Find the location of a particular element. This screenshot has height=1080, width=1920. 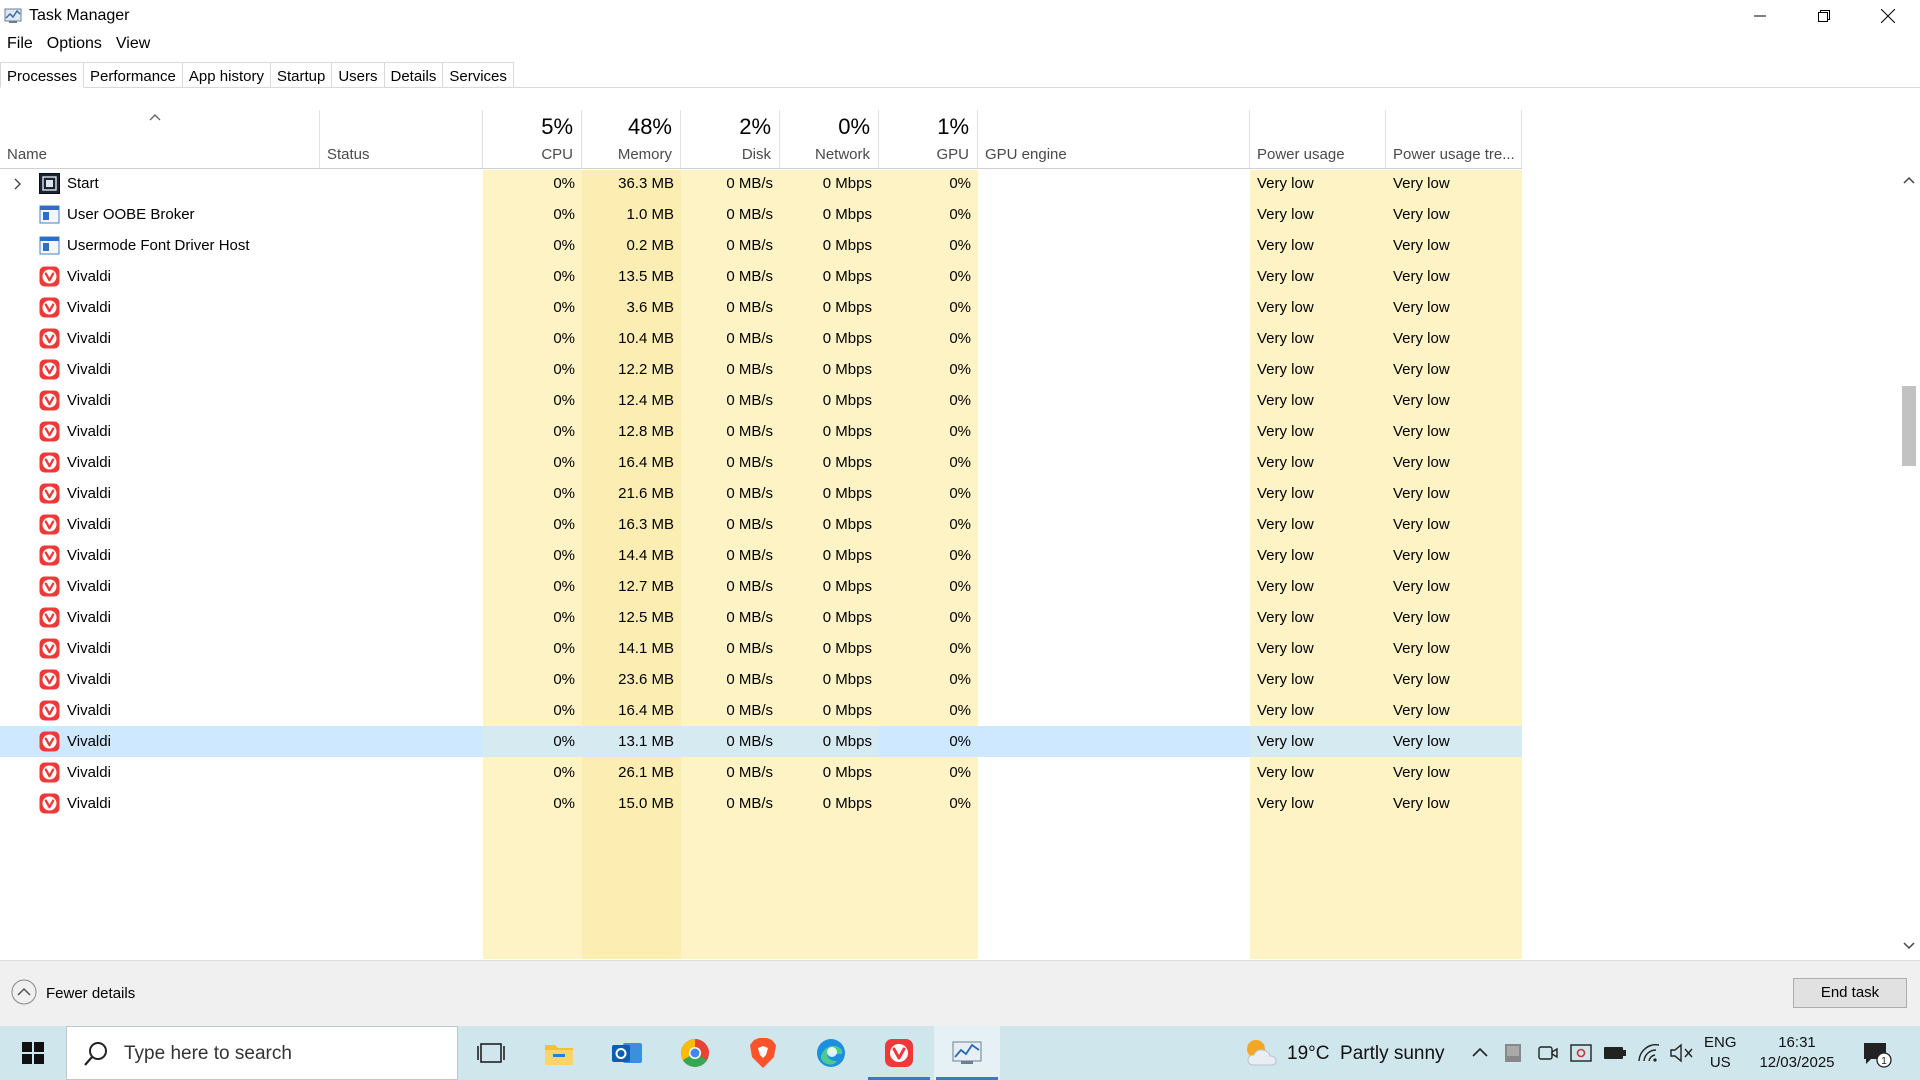

expand-chevron-icon is located at coordinates (17, 185).